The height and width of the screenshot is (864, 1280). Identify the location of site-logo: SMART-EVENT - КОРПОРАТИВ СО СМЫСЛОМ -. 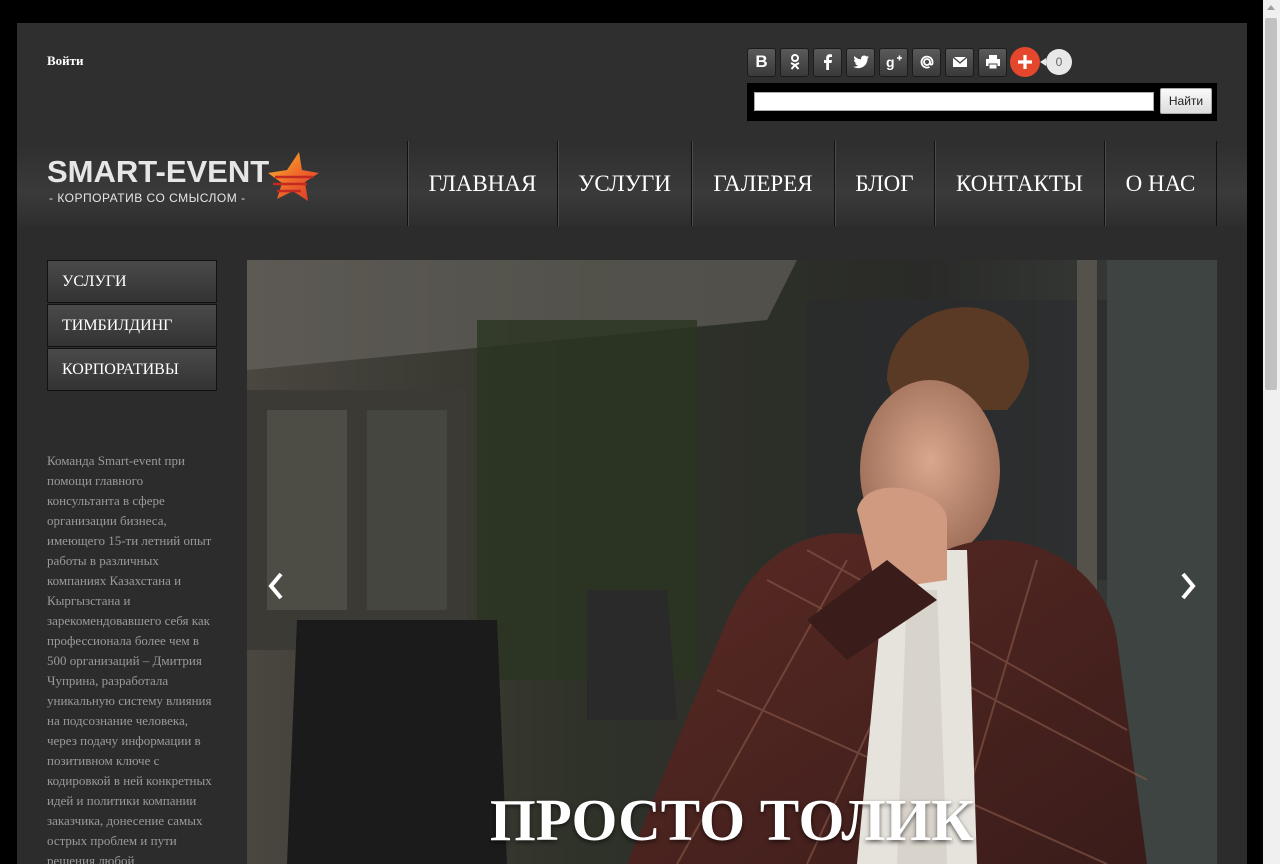
(184, 181).